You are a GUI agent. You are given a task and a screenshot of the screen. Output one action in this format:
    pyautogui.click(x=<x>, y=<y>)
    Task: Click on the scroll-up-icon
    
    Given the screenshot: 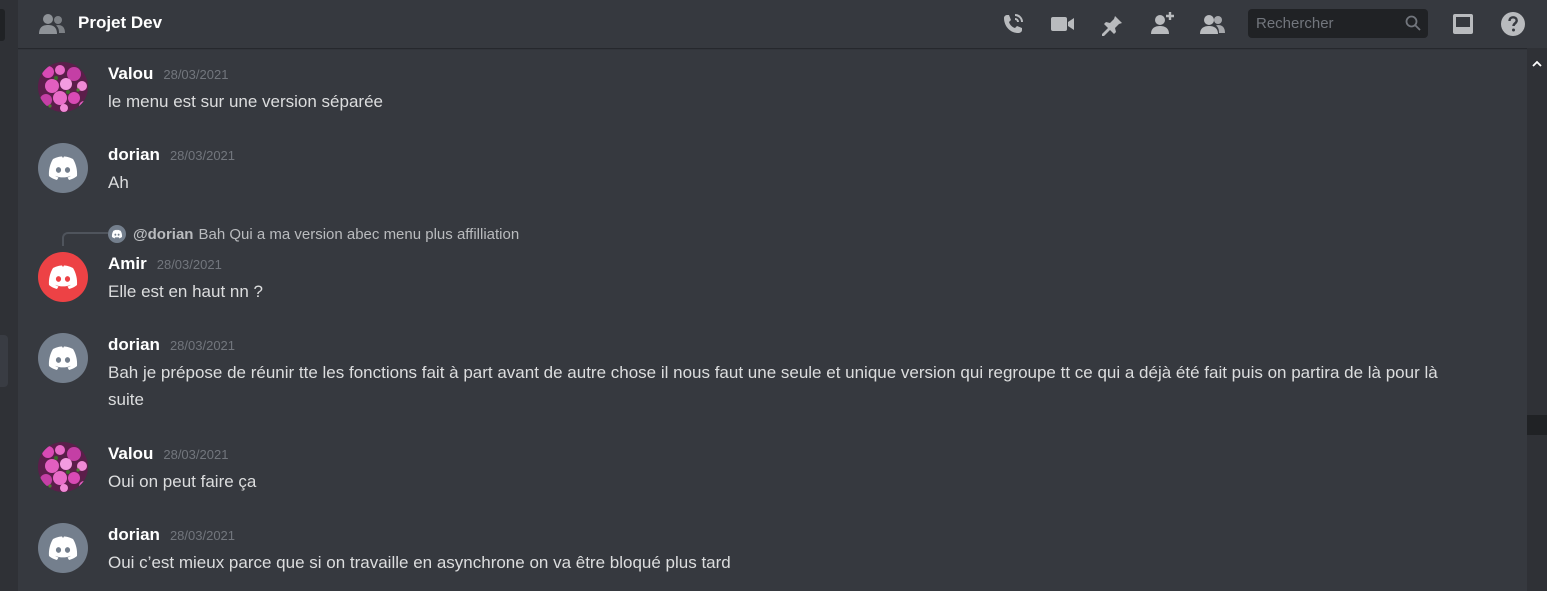 What is the action you would take?
    pyautogui.click(x=1537, y=61)
    